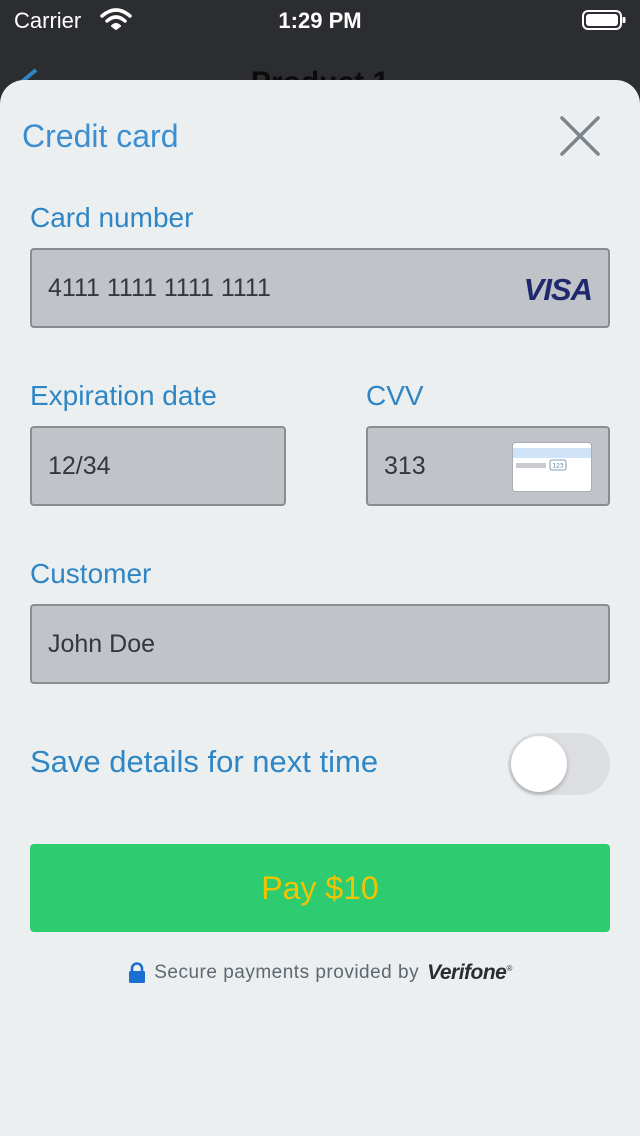 The height and width of the screenshot is (1136, 640). Describe the element at coordinates (320, 888) in the screenshot. I see `pay-button: Pay $10` at that location.